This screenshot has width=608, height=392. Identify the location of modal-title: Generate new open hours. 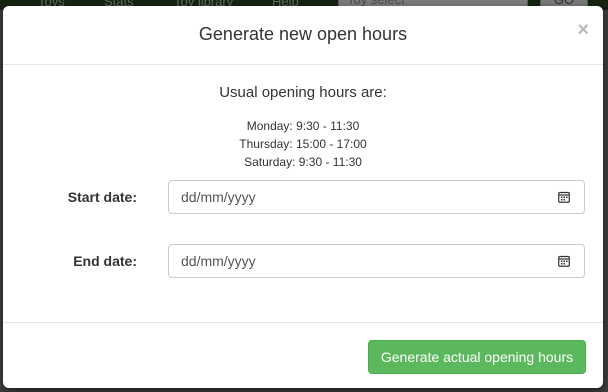
(303, 34).